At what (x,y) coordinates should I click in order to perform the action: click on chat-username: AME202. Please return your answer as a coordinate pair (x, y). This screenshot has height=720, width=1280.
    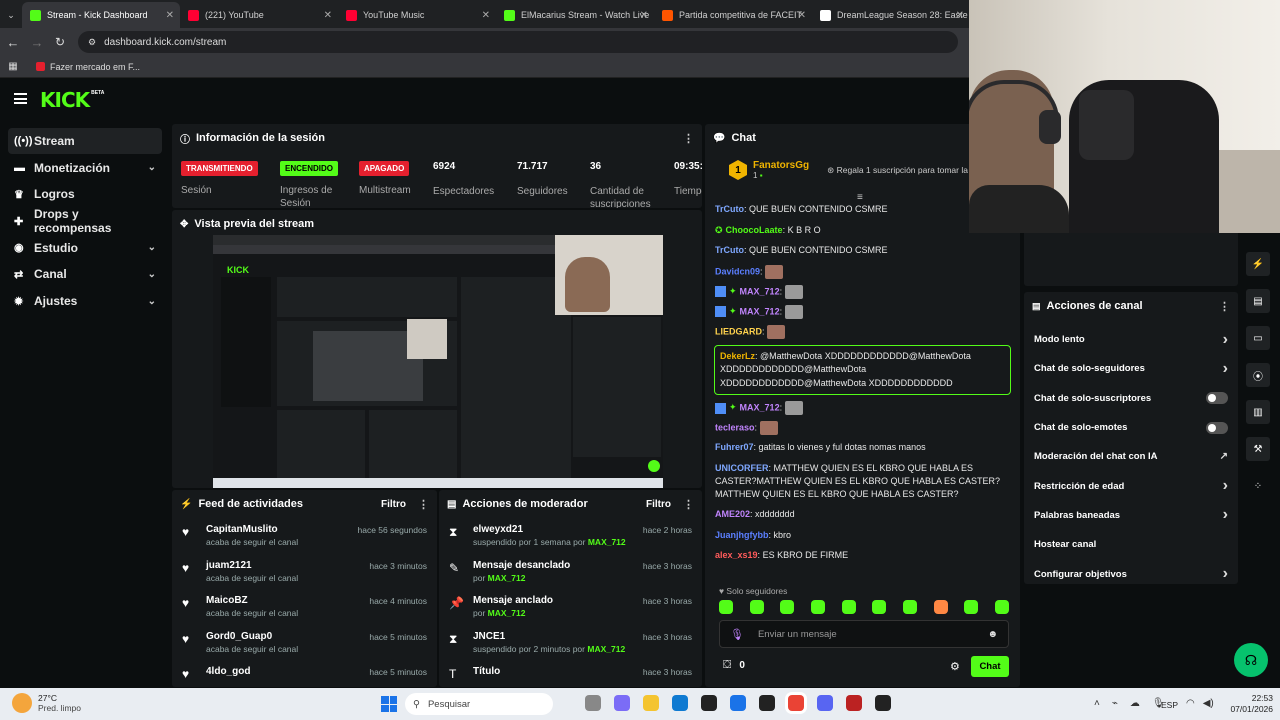
    Looking at the image, I should click on (732, 514).